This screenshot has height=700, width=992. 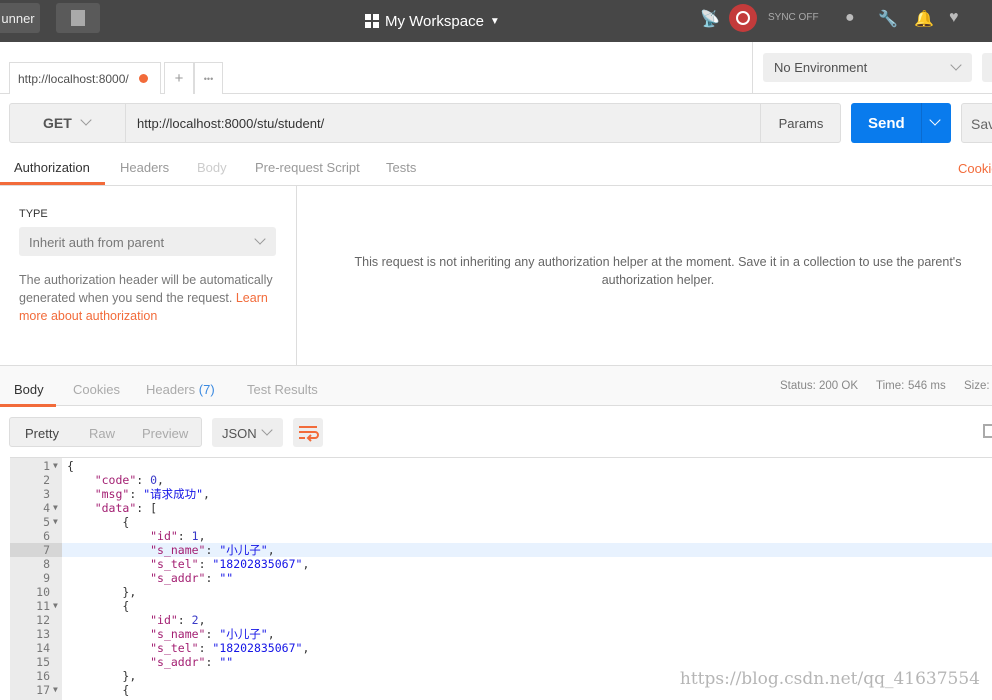 I want to click on format-select: JSON, so click(x=247, y=432).